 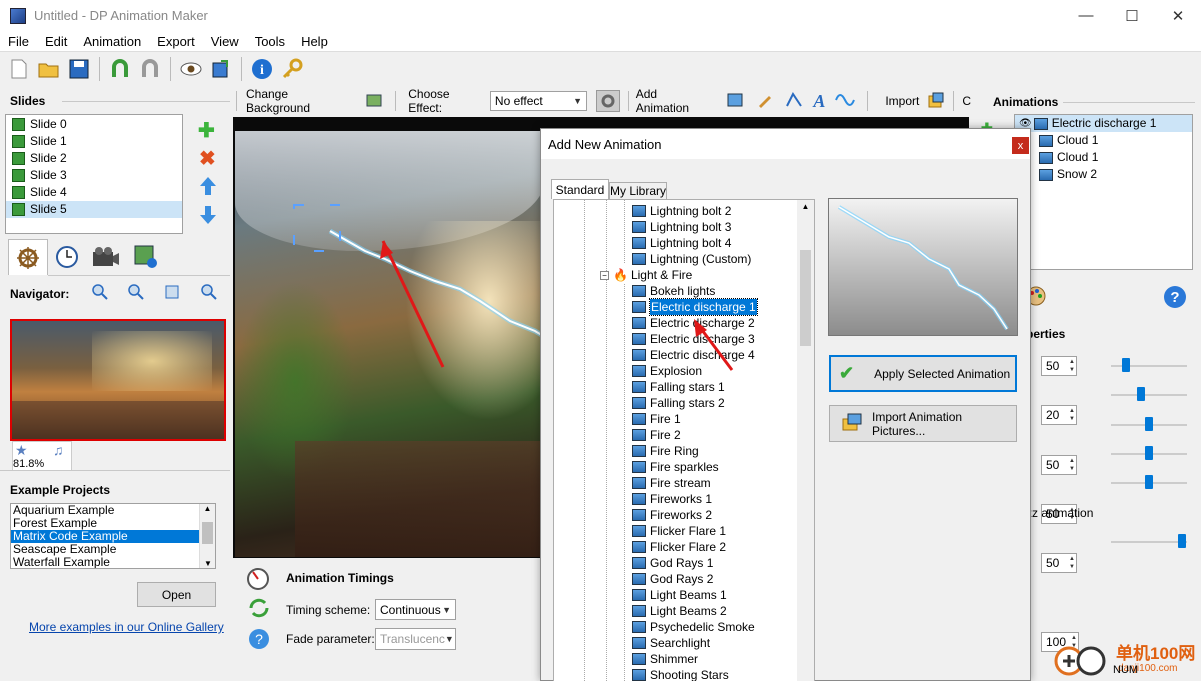 What do you see at coordinates (1132, 15) in the screenshot?
I see `maximize-button: ☐` at bounding box center [1132, 15].